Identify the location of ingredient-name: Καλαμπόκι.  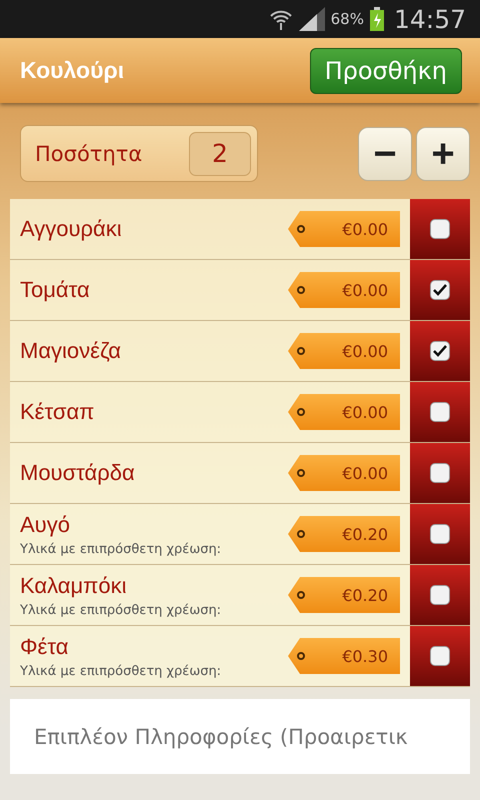
(74, 585).